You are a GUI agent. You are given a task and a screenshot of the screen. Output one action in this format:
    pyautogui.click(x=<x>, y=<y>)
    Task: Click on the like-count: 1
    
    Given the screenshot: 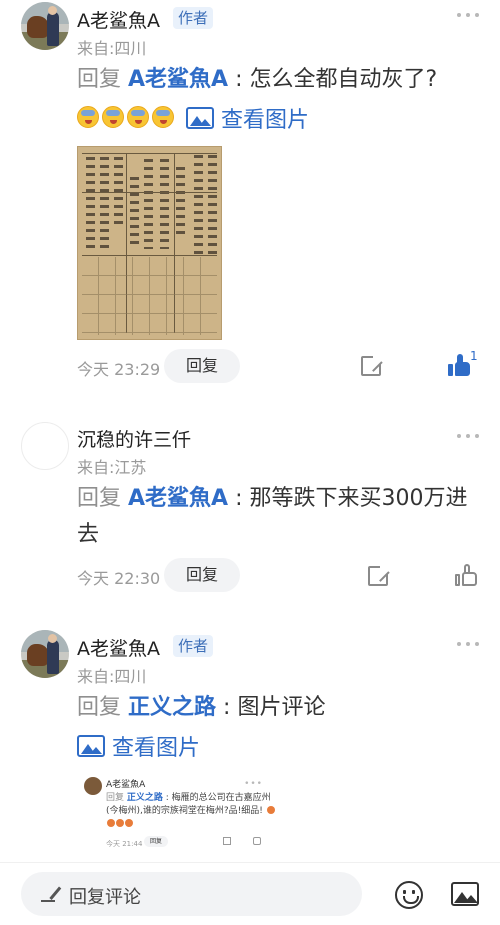 What is the action you would take?
    pyautogui.click(x=474, y=356)
    